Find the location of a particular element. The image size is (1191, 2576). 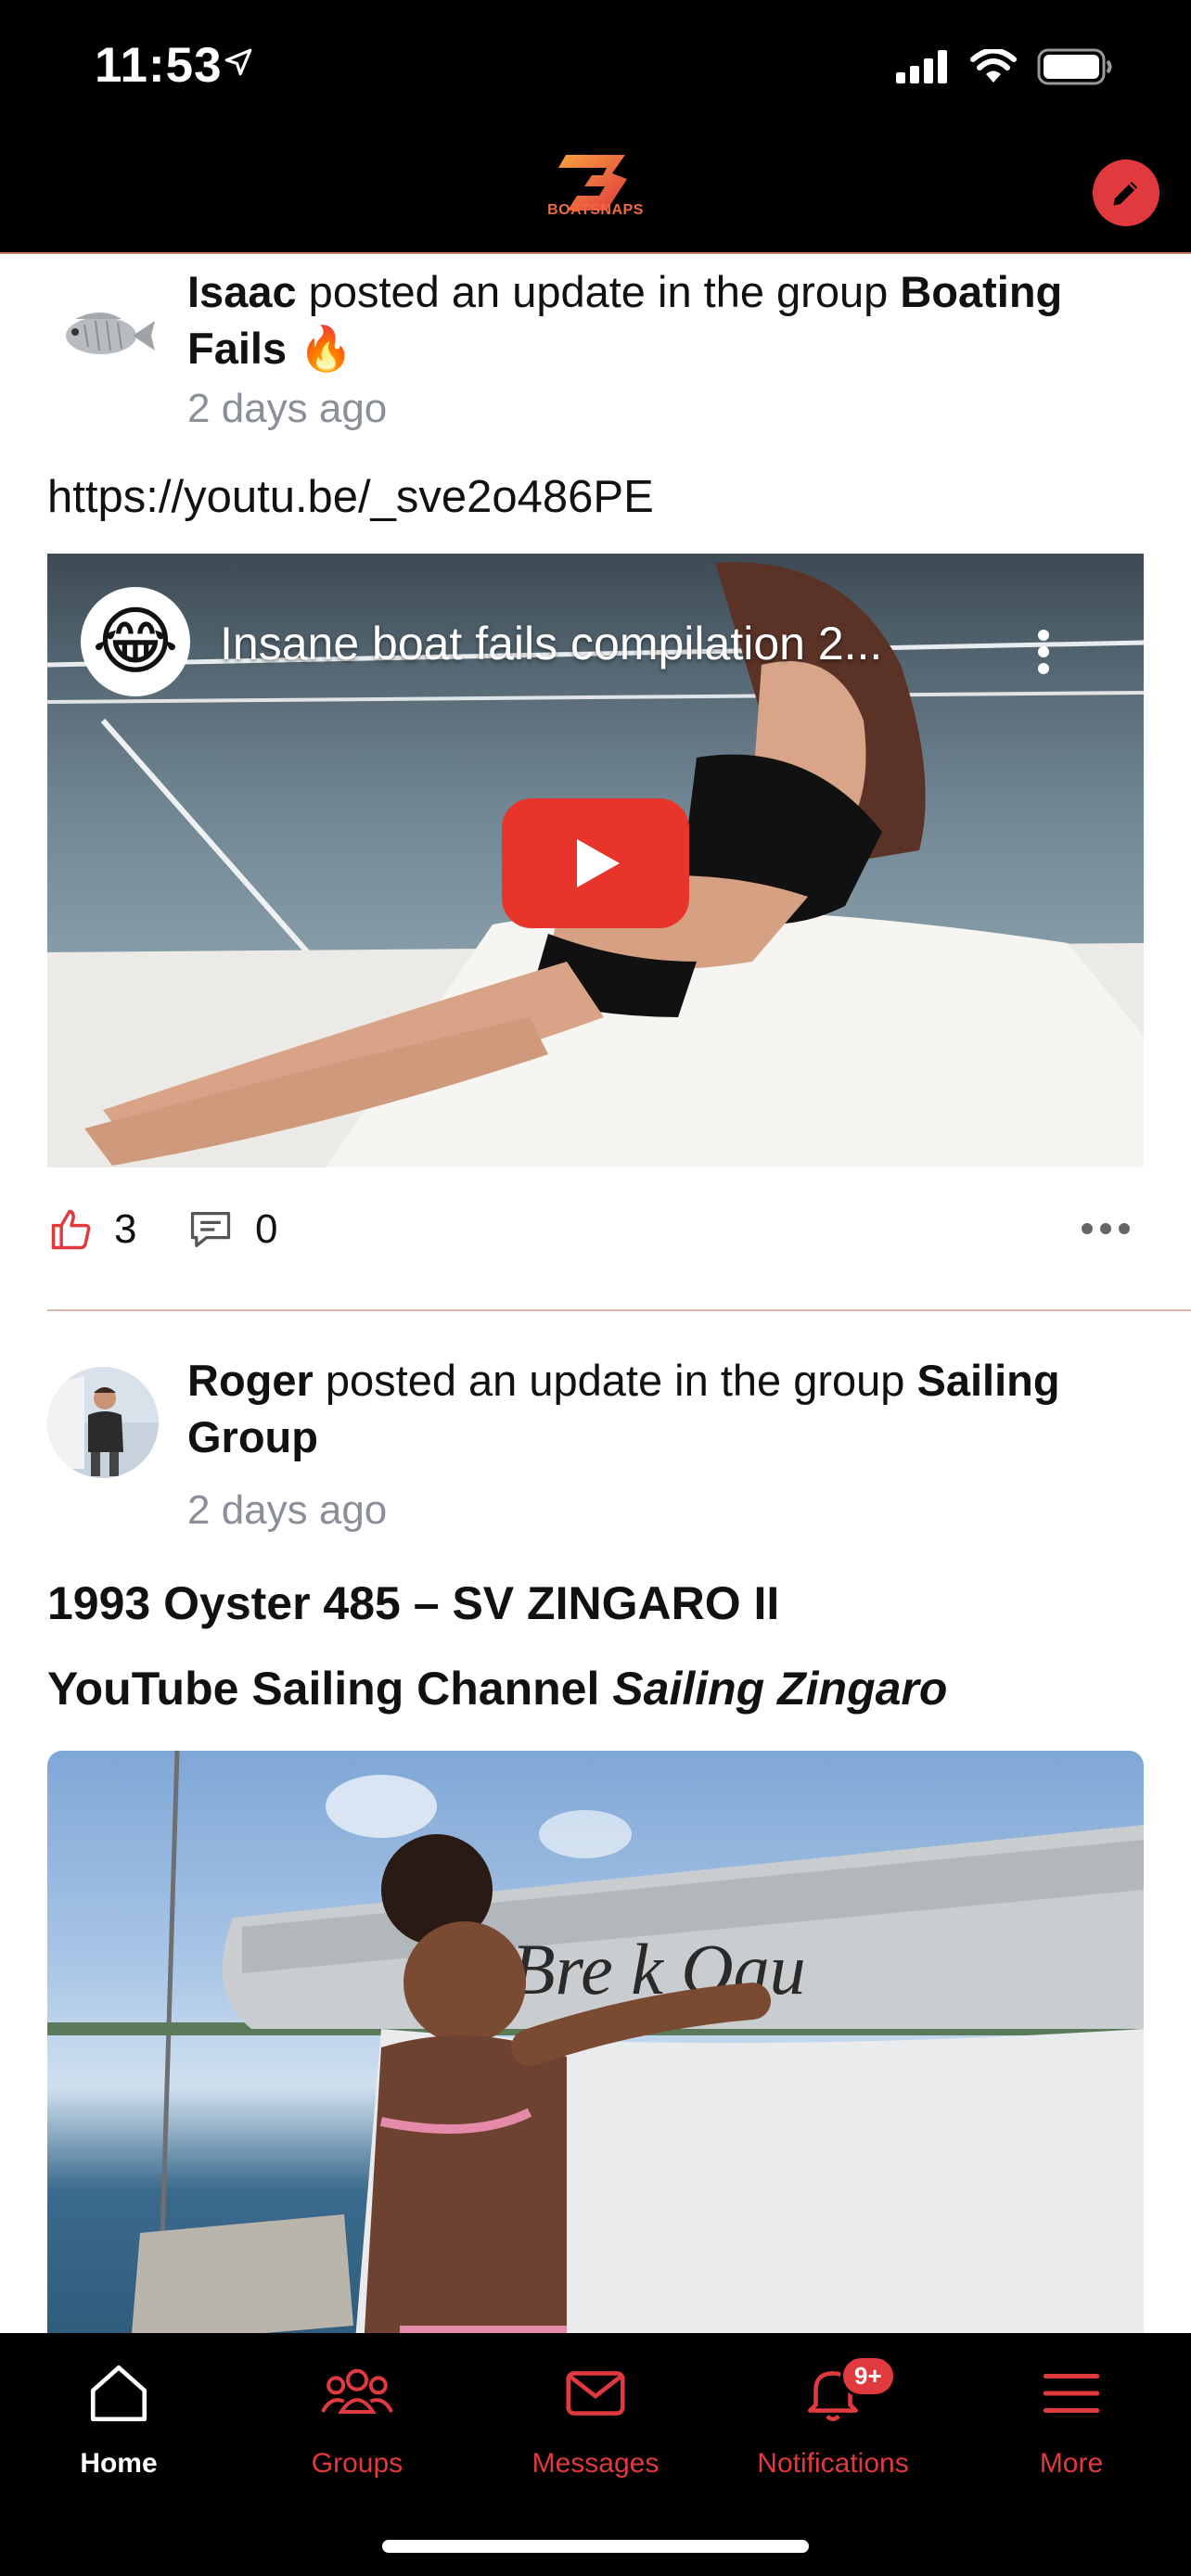

battery-icon is located at coordinates (1074, 66).